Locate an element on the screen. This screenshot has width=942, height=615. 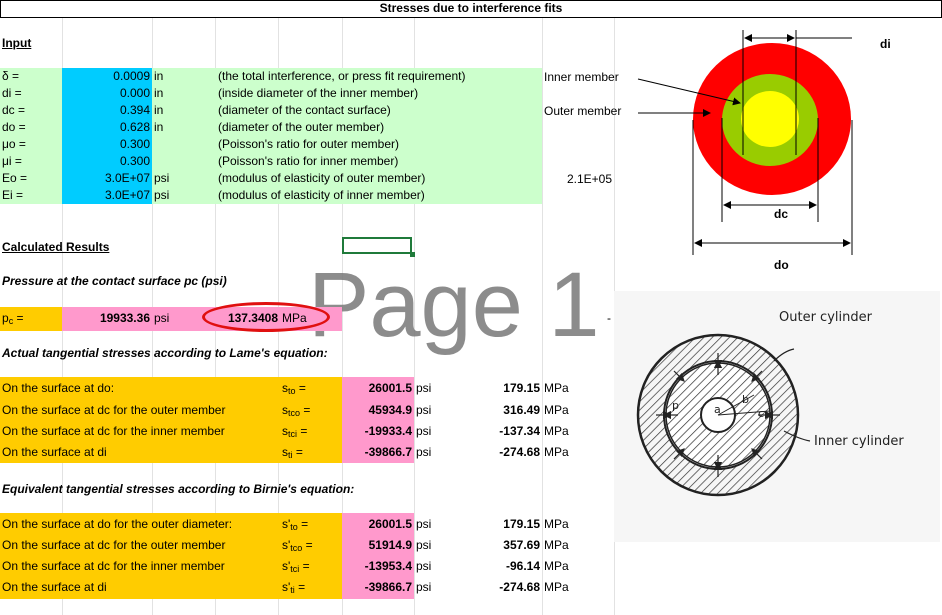
input-description: (Poisson's ratio for inner member) is located at coordinates (308, 161).